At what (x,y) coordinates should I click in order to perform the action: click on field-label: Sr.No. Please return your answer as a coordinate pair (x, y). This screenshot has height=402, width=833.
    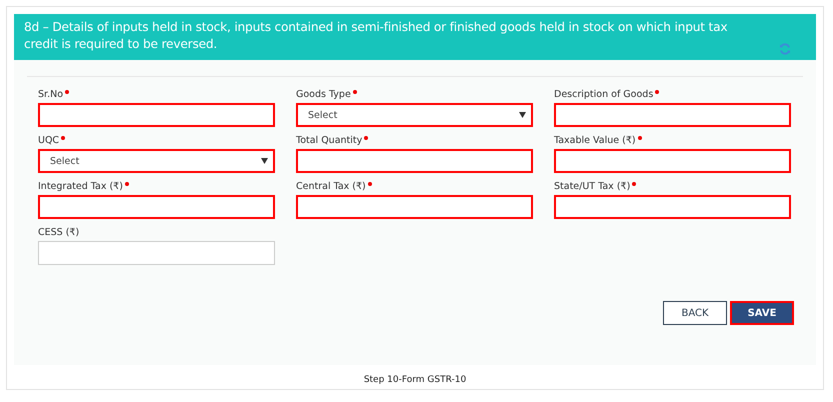
    Looking at the image, I should click on (51, 94).